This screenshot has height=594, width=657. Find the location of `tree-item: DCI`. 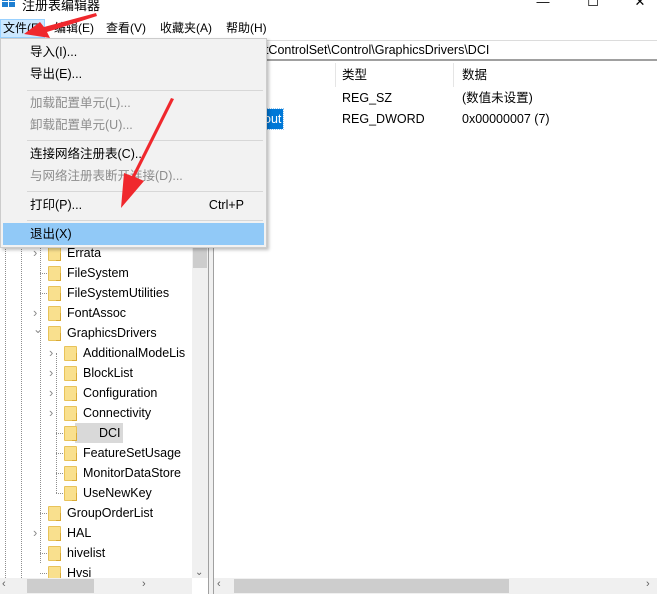

tree-item: DCI is located at coordinates (96, 433).